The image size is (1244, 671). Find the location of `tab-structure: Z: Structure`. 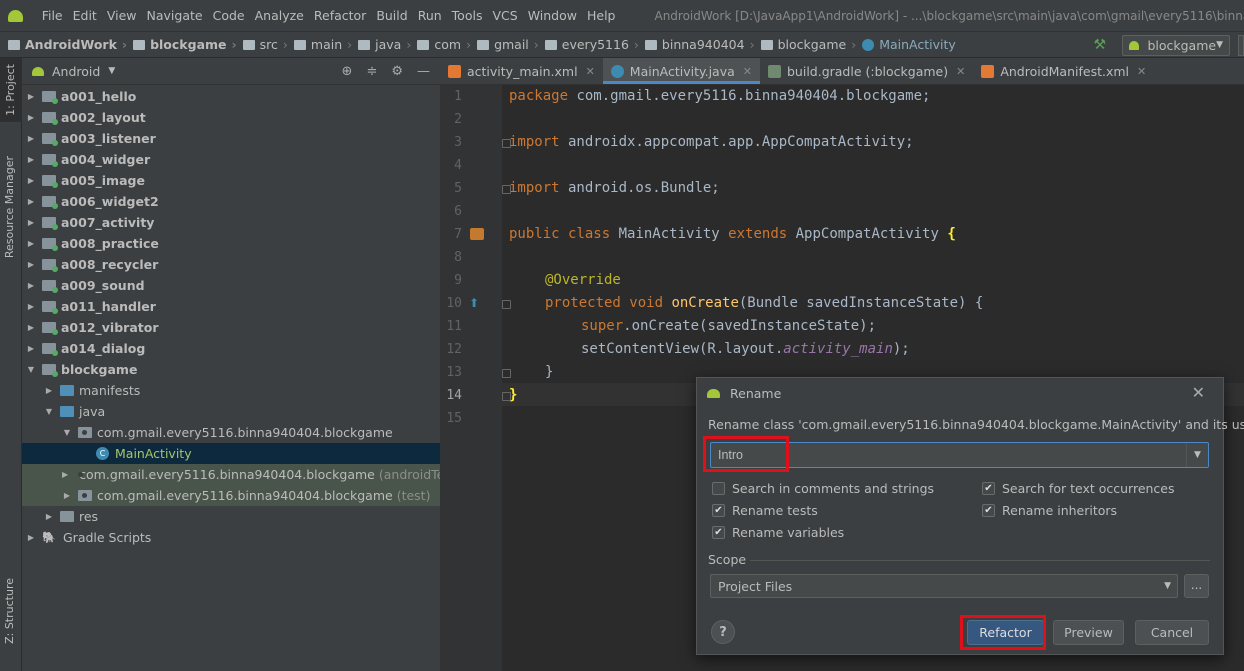

tab-structure: Z: Structure is located at coordinates (9, 611).